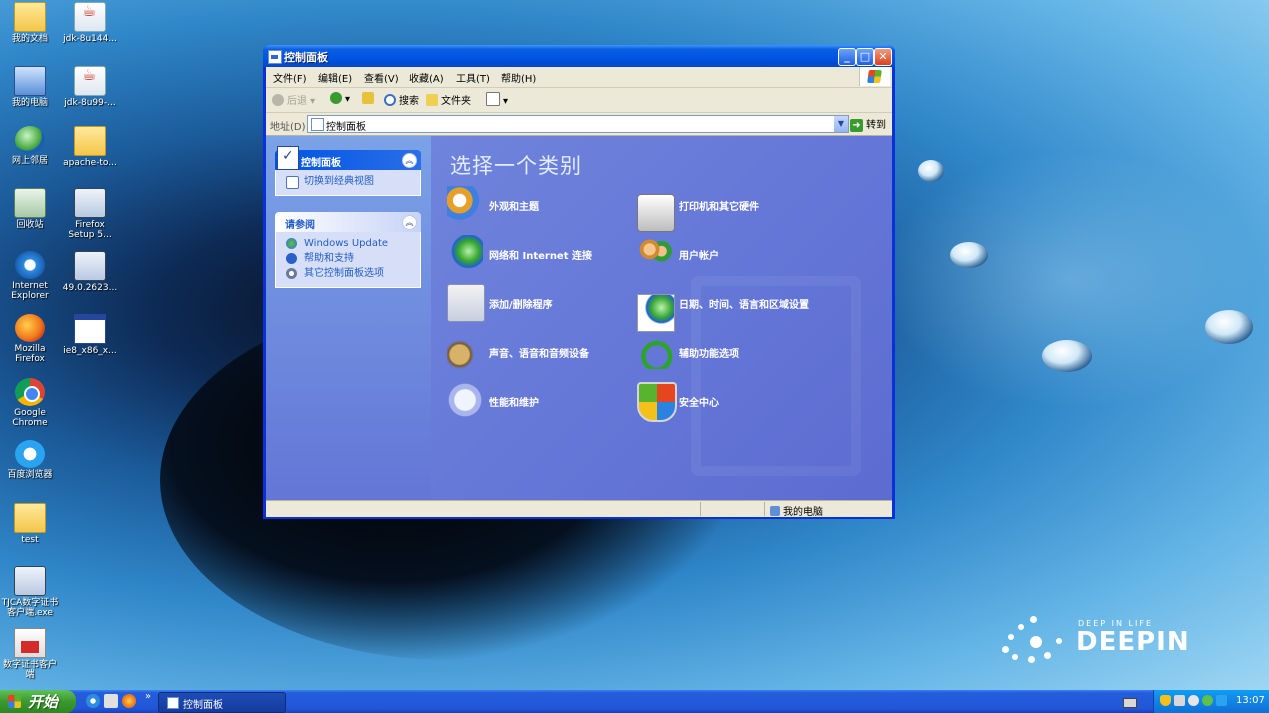 This screenshot has height=713, width=1269. What do you see at coordinates (579, 56) in the screenshot?
I see `title-bar: 控制面板 _ □ ✕` at bounding box center [579, 56].